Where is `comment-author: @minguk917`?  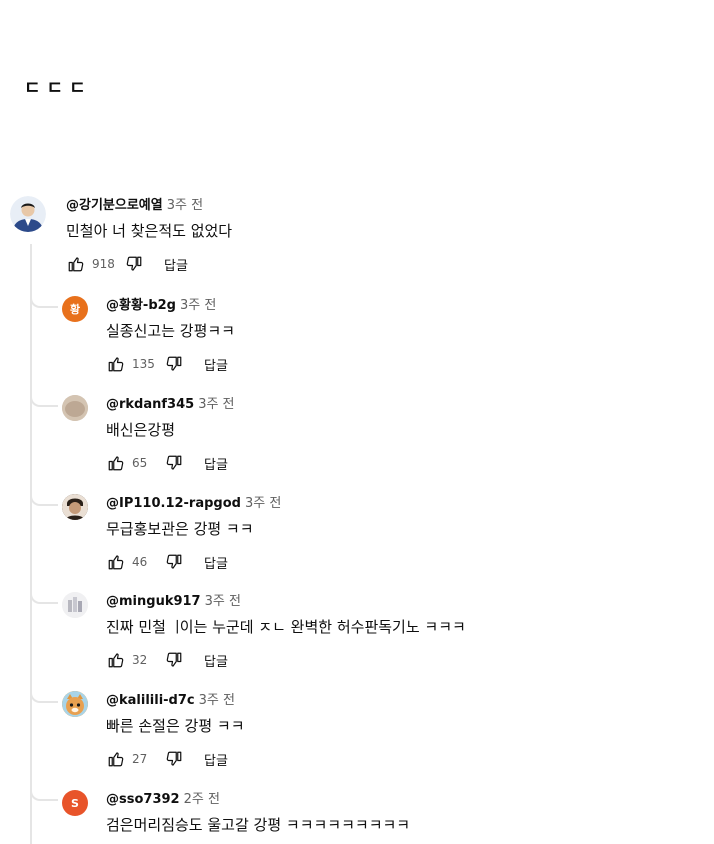
comment-author: @minguk917 is located at coordinates (153, 601).